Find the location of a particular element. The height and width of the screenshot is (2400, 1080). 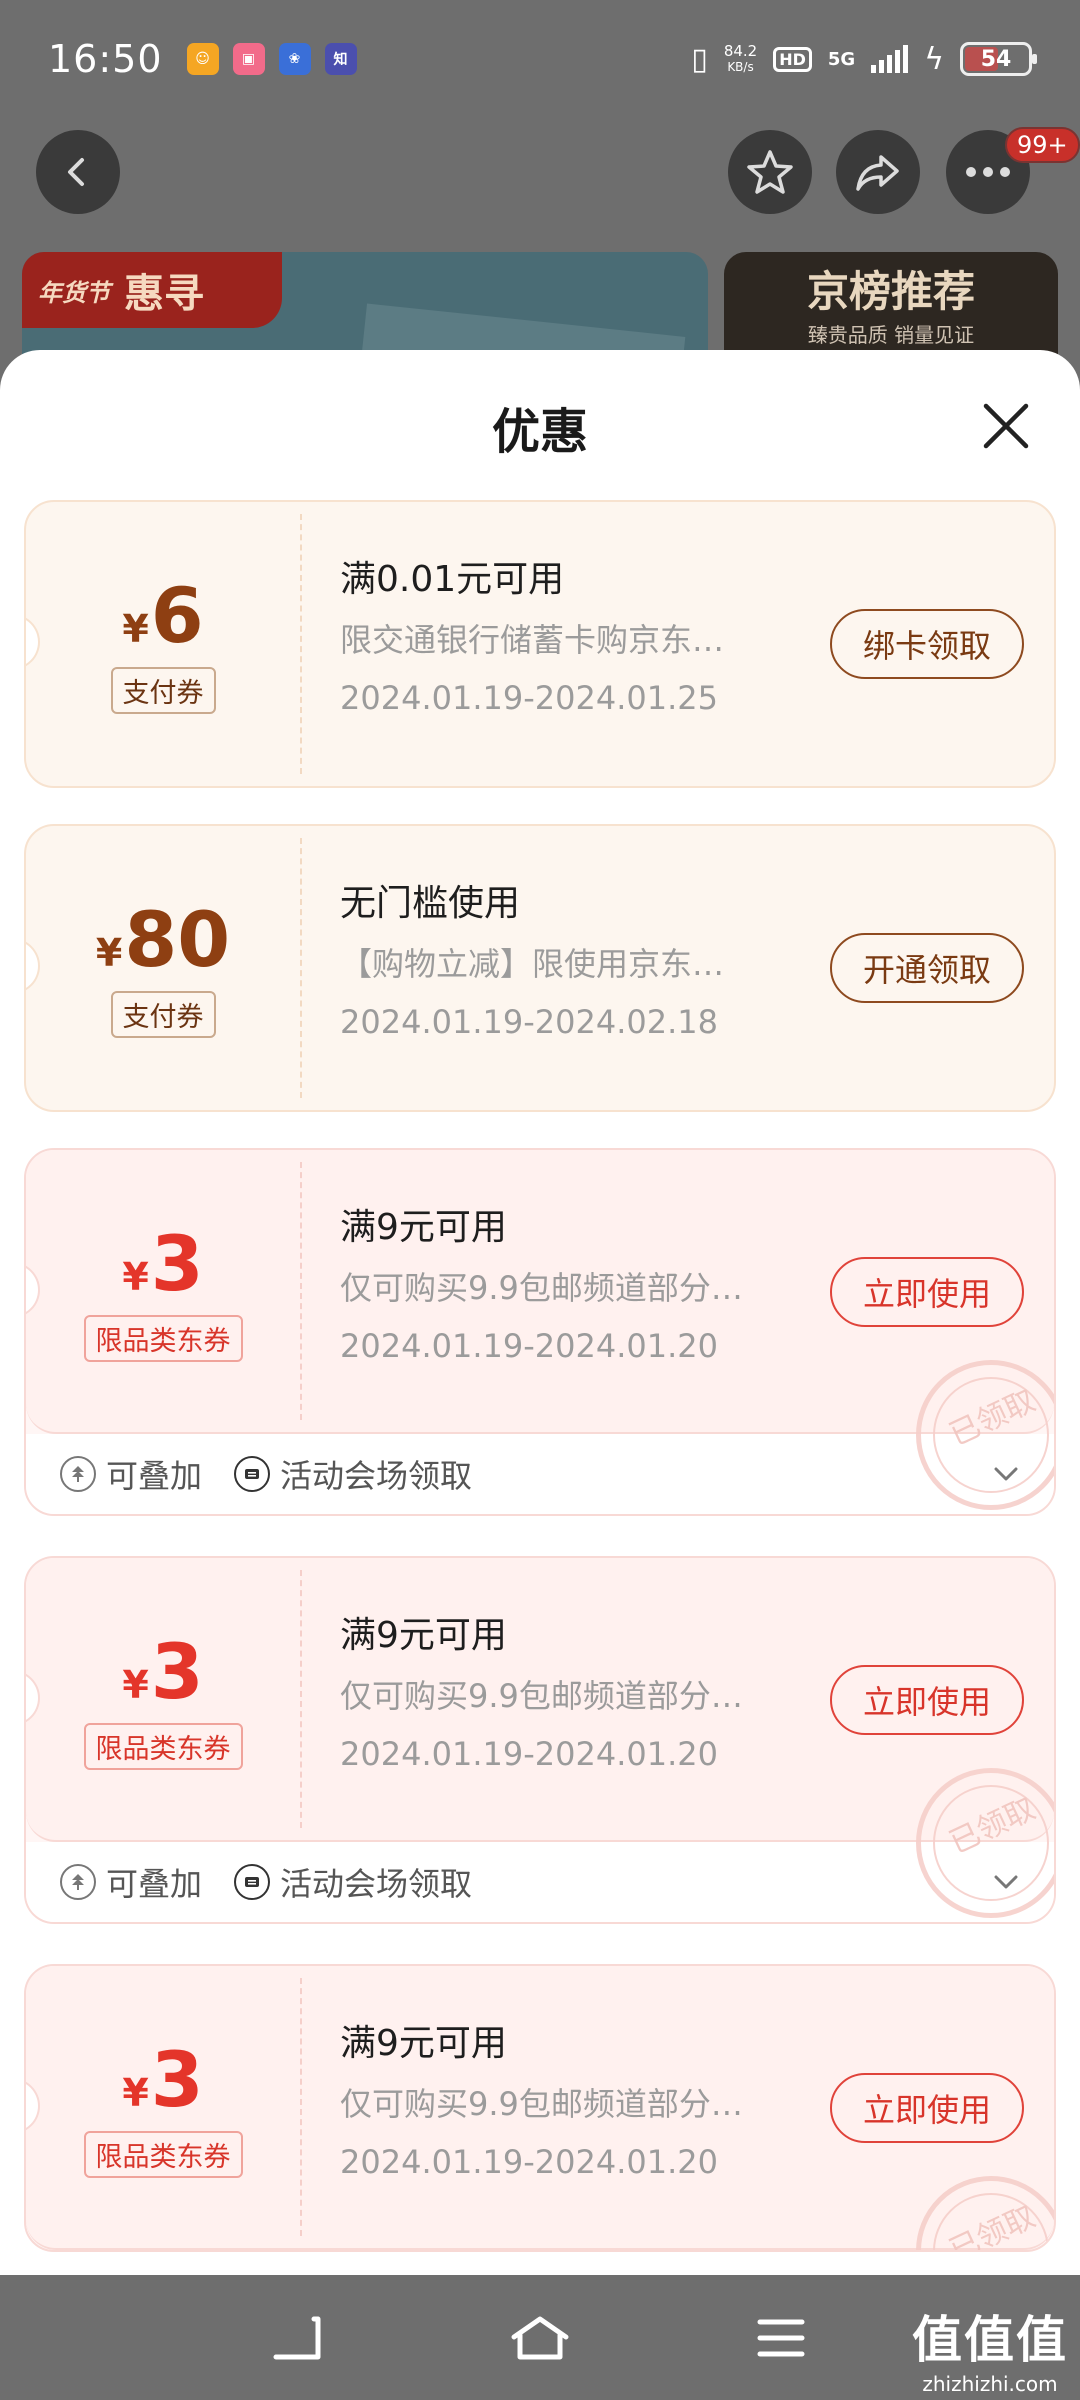

hd-icon: HD is located at coordinates (792, 59).